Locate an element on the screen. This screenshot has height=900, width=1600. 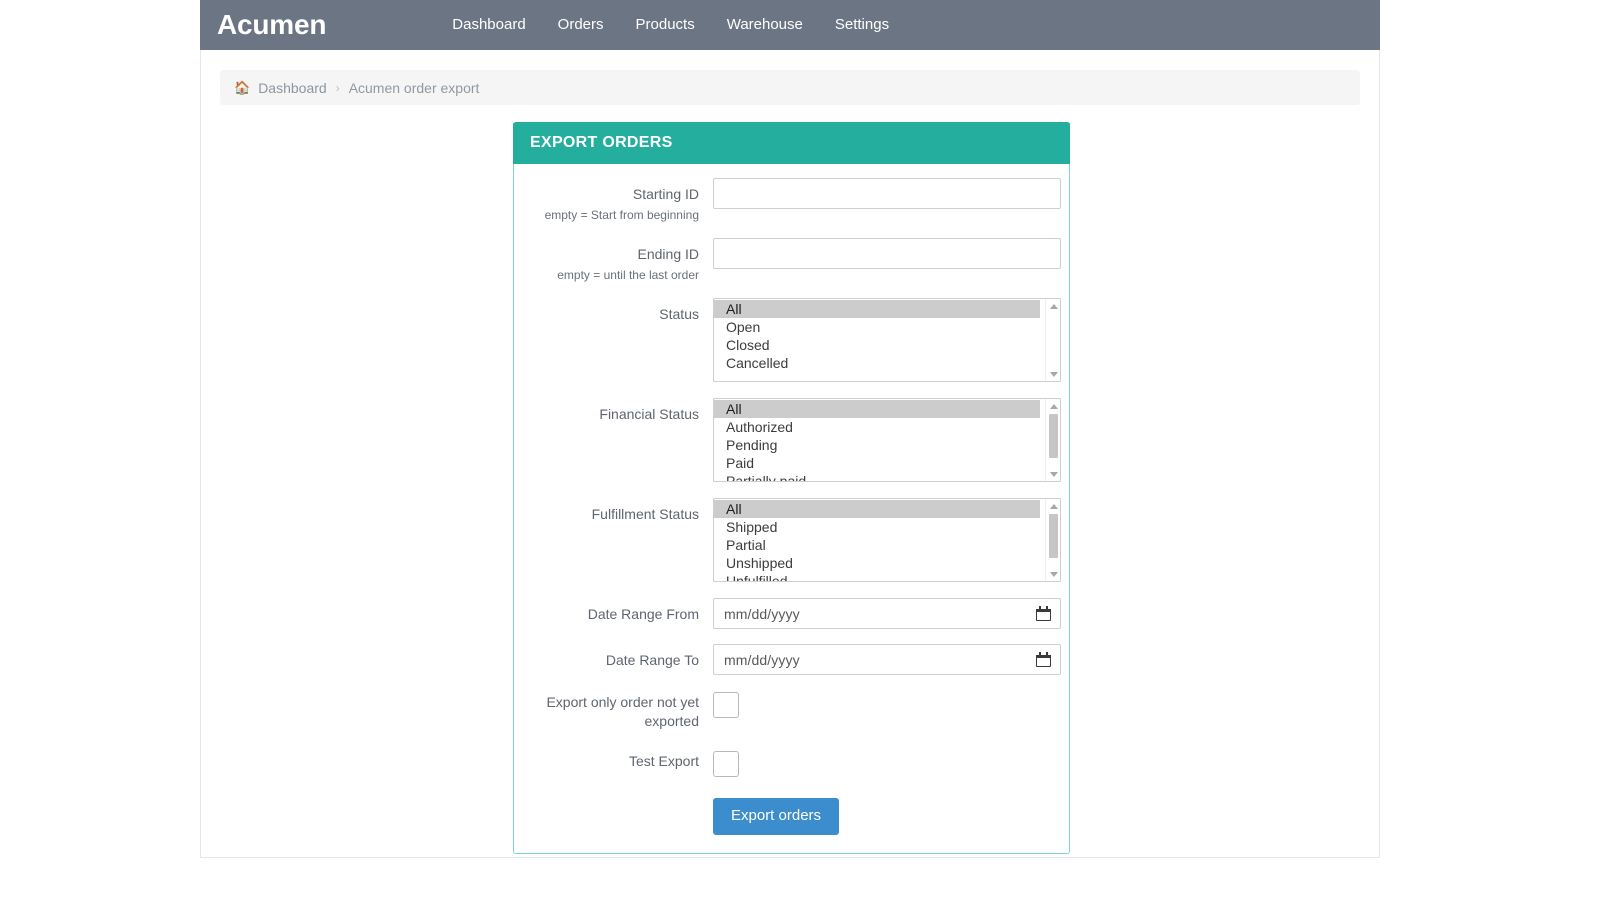
nav-item-warehouse: Warehouse is located at coordinates (765, 25).